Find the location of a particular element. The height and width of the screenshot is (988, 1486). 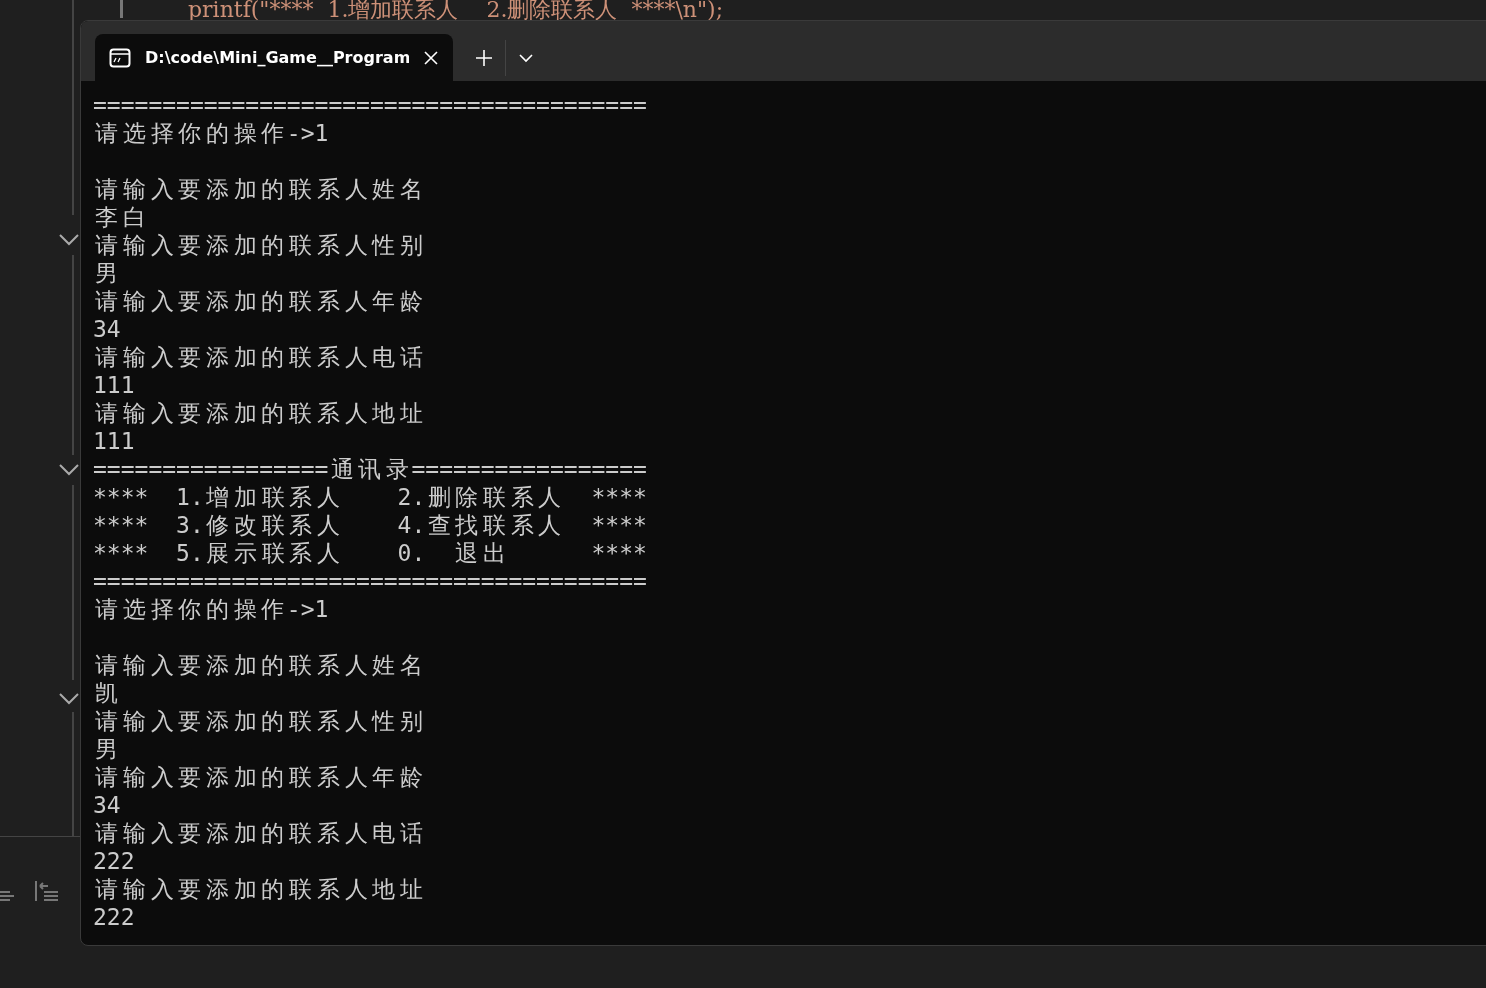

close-icon is located at coordinates (431, 57).